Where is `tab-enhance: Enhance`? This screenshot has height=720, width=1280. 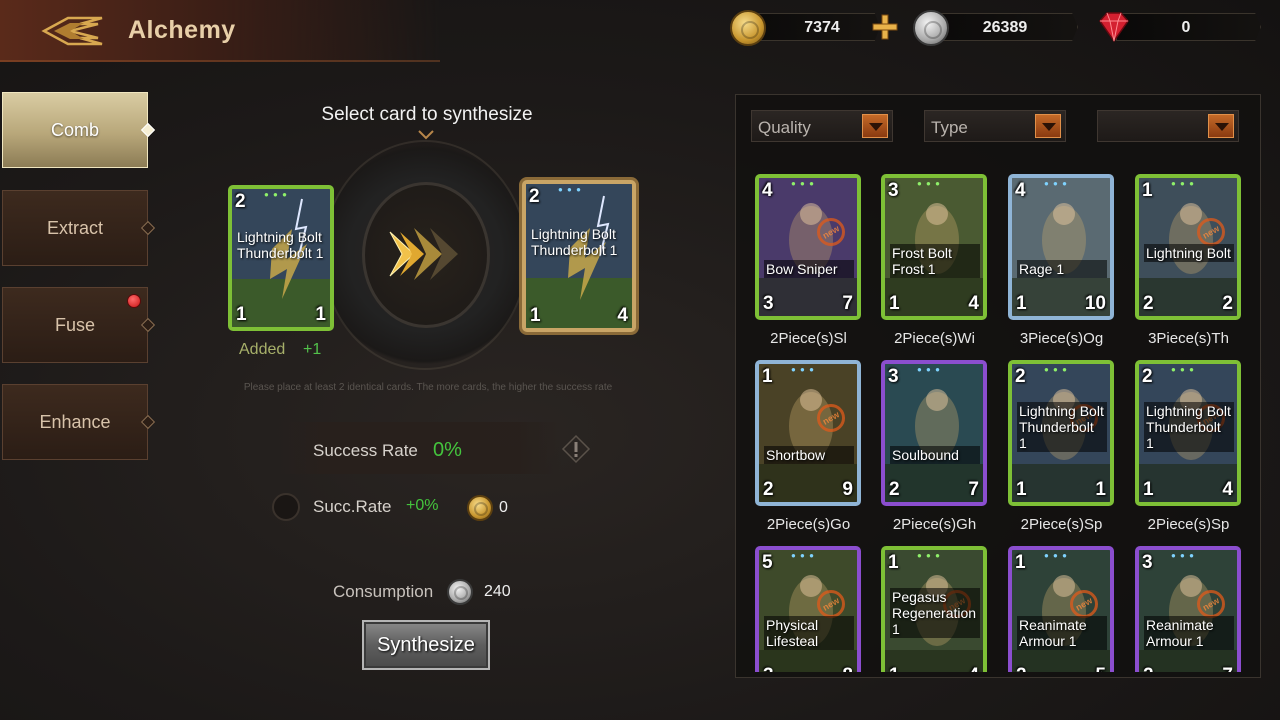
tab-enhance: Enhance is located at coordinates (79, 422).